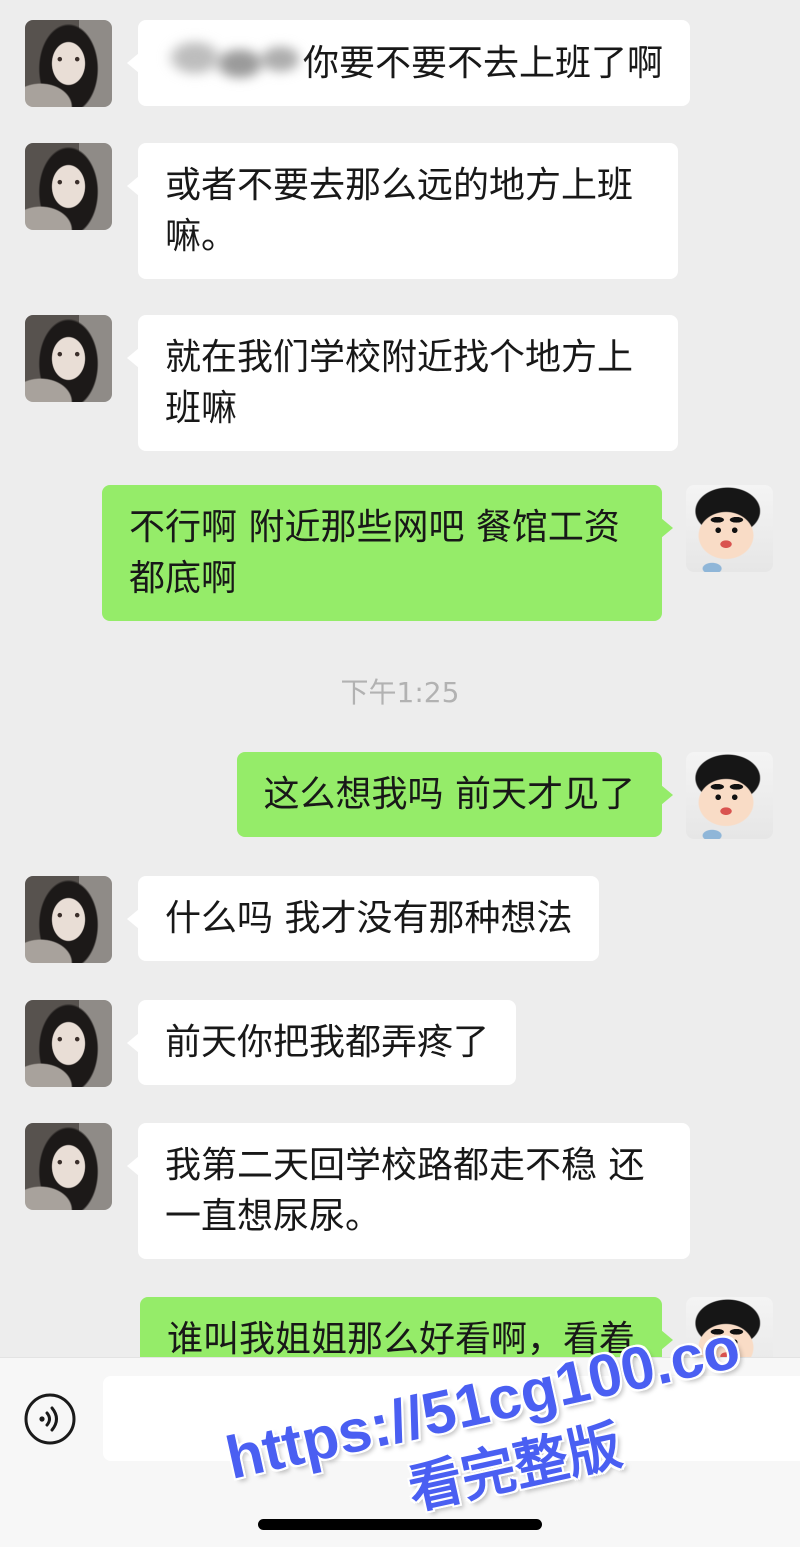 The width and height of the screenshot is (800, 1547). Describe the element at coordinates (449, 794) in the screenshot. I see `message-text: 这么想我吗 前天才见了` at that location.